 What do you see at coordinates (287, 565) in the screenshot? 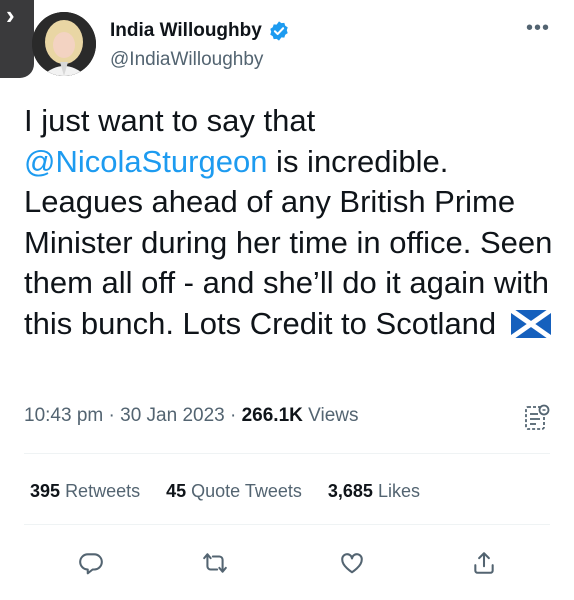
I see `action-bar` at bounding box center [287, 565].